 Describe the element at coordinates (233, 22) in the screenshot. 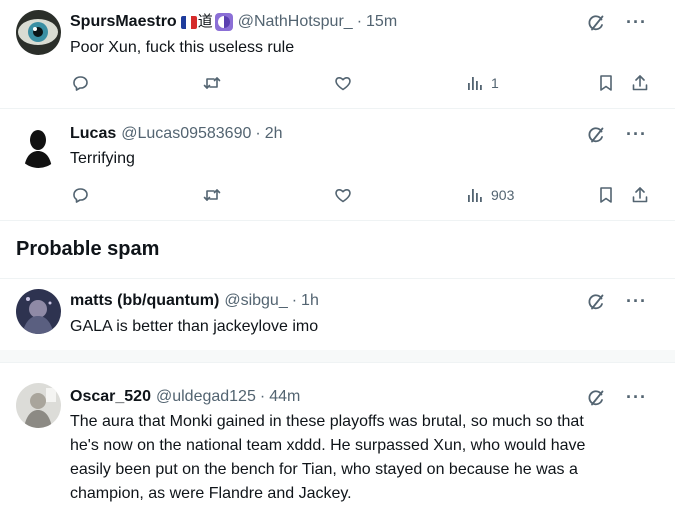

I see `tweet-header: SpursMaestro 道 @NathHotspur_ · 15m` at that location.